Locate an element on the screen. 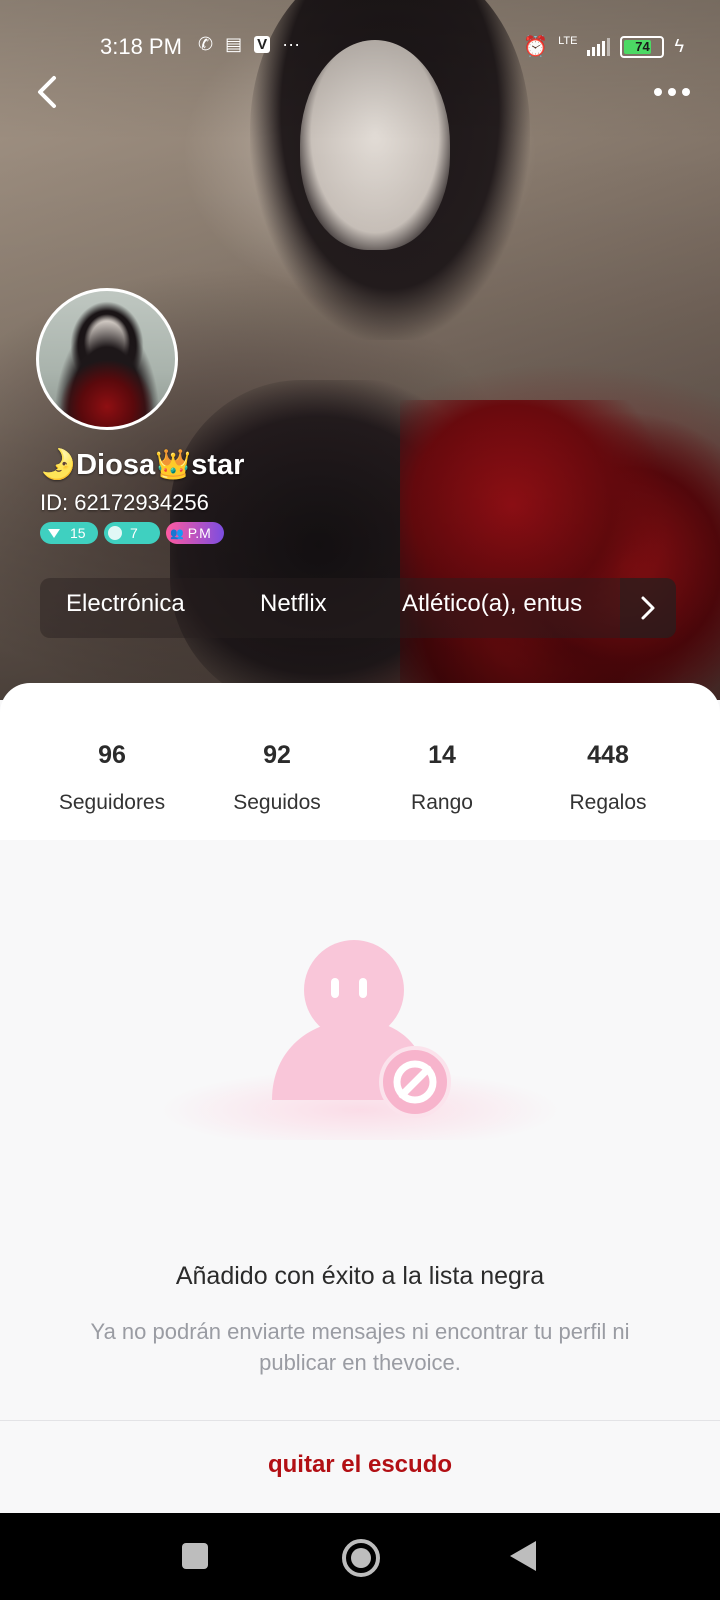 The width and height of the screenshot is (720, 1600). interests-more-button is located at coordinates (648, 608).